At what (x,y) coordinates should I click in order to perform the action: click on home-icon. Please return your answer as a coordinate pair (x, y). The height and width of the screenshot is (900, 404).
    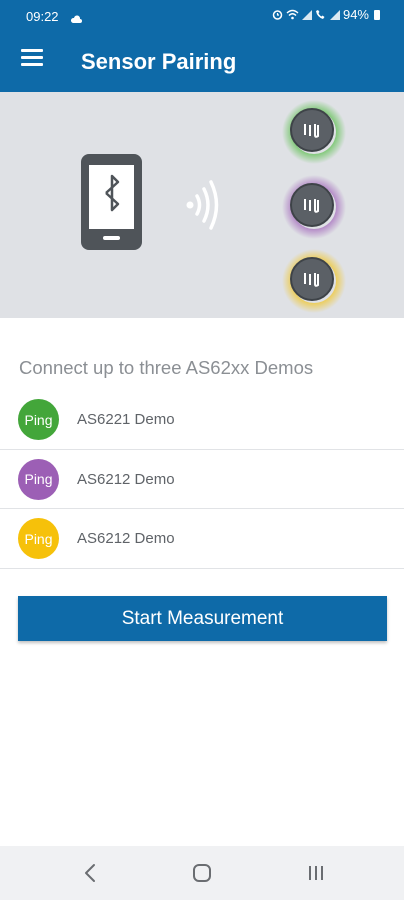
    Looking at the image, I should click on (202, 873).